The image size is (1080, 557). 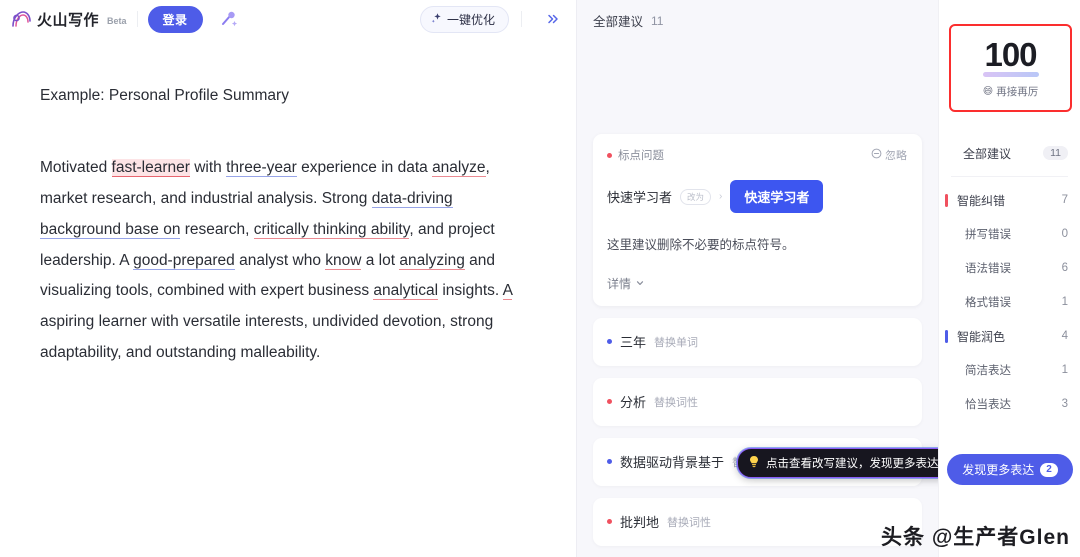 I want to click on category-subitem: 简洁表达 1, so click(x=1009, y=370).